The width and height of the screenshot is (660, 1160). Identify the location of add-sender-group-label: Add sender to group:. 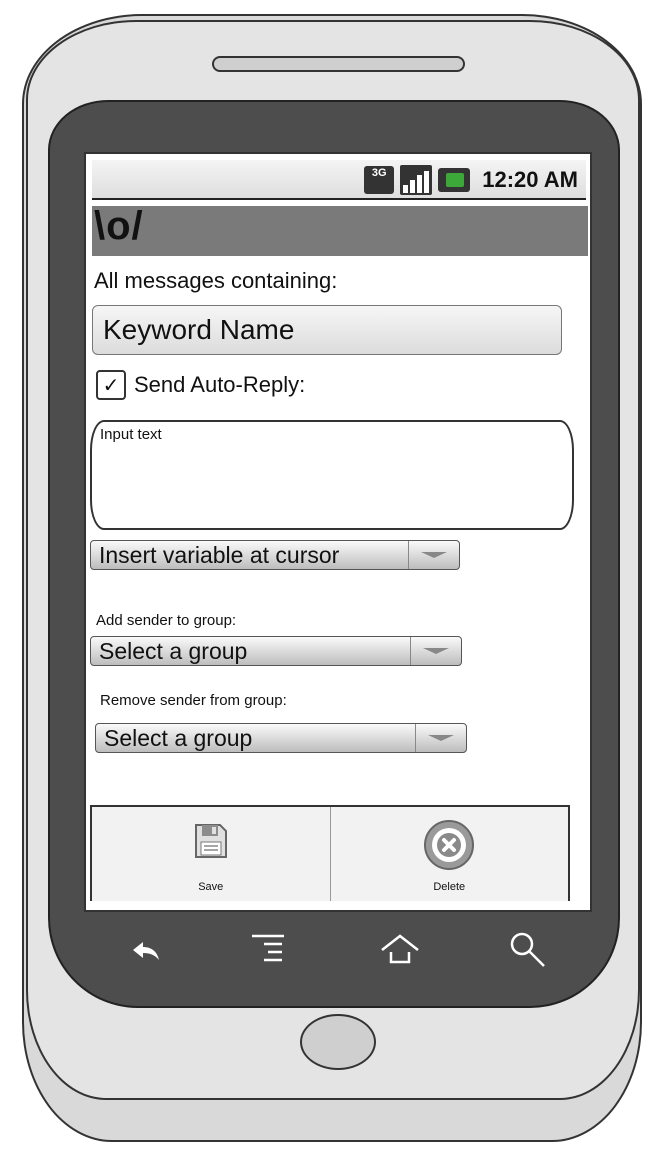
(166, 620).